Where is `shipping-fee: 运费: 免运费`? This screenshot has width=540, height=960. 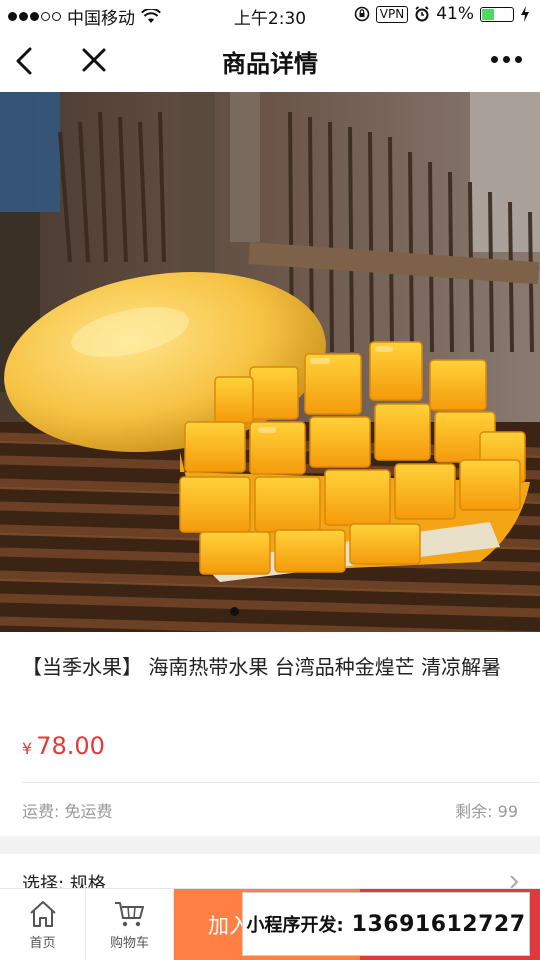 shipping-fee: 运费: 免运费 is located at coordinates (67, 811).